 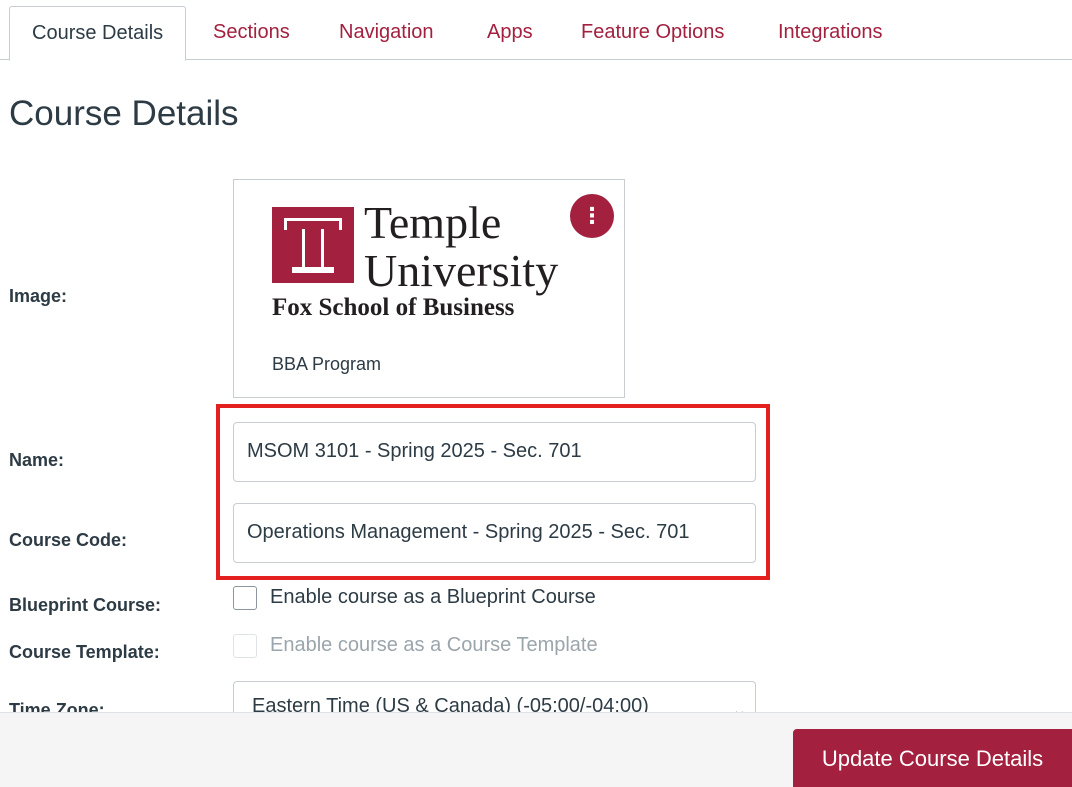 I want to click on temple-logo-icon, so click(x=313, y=245).